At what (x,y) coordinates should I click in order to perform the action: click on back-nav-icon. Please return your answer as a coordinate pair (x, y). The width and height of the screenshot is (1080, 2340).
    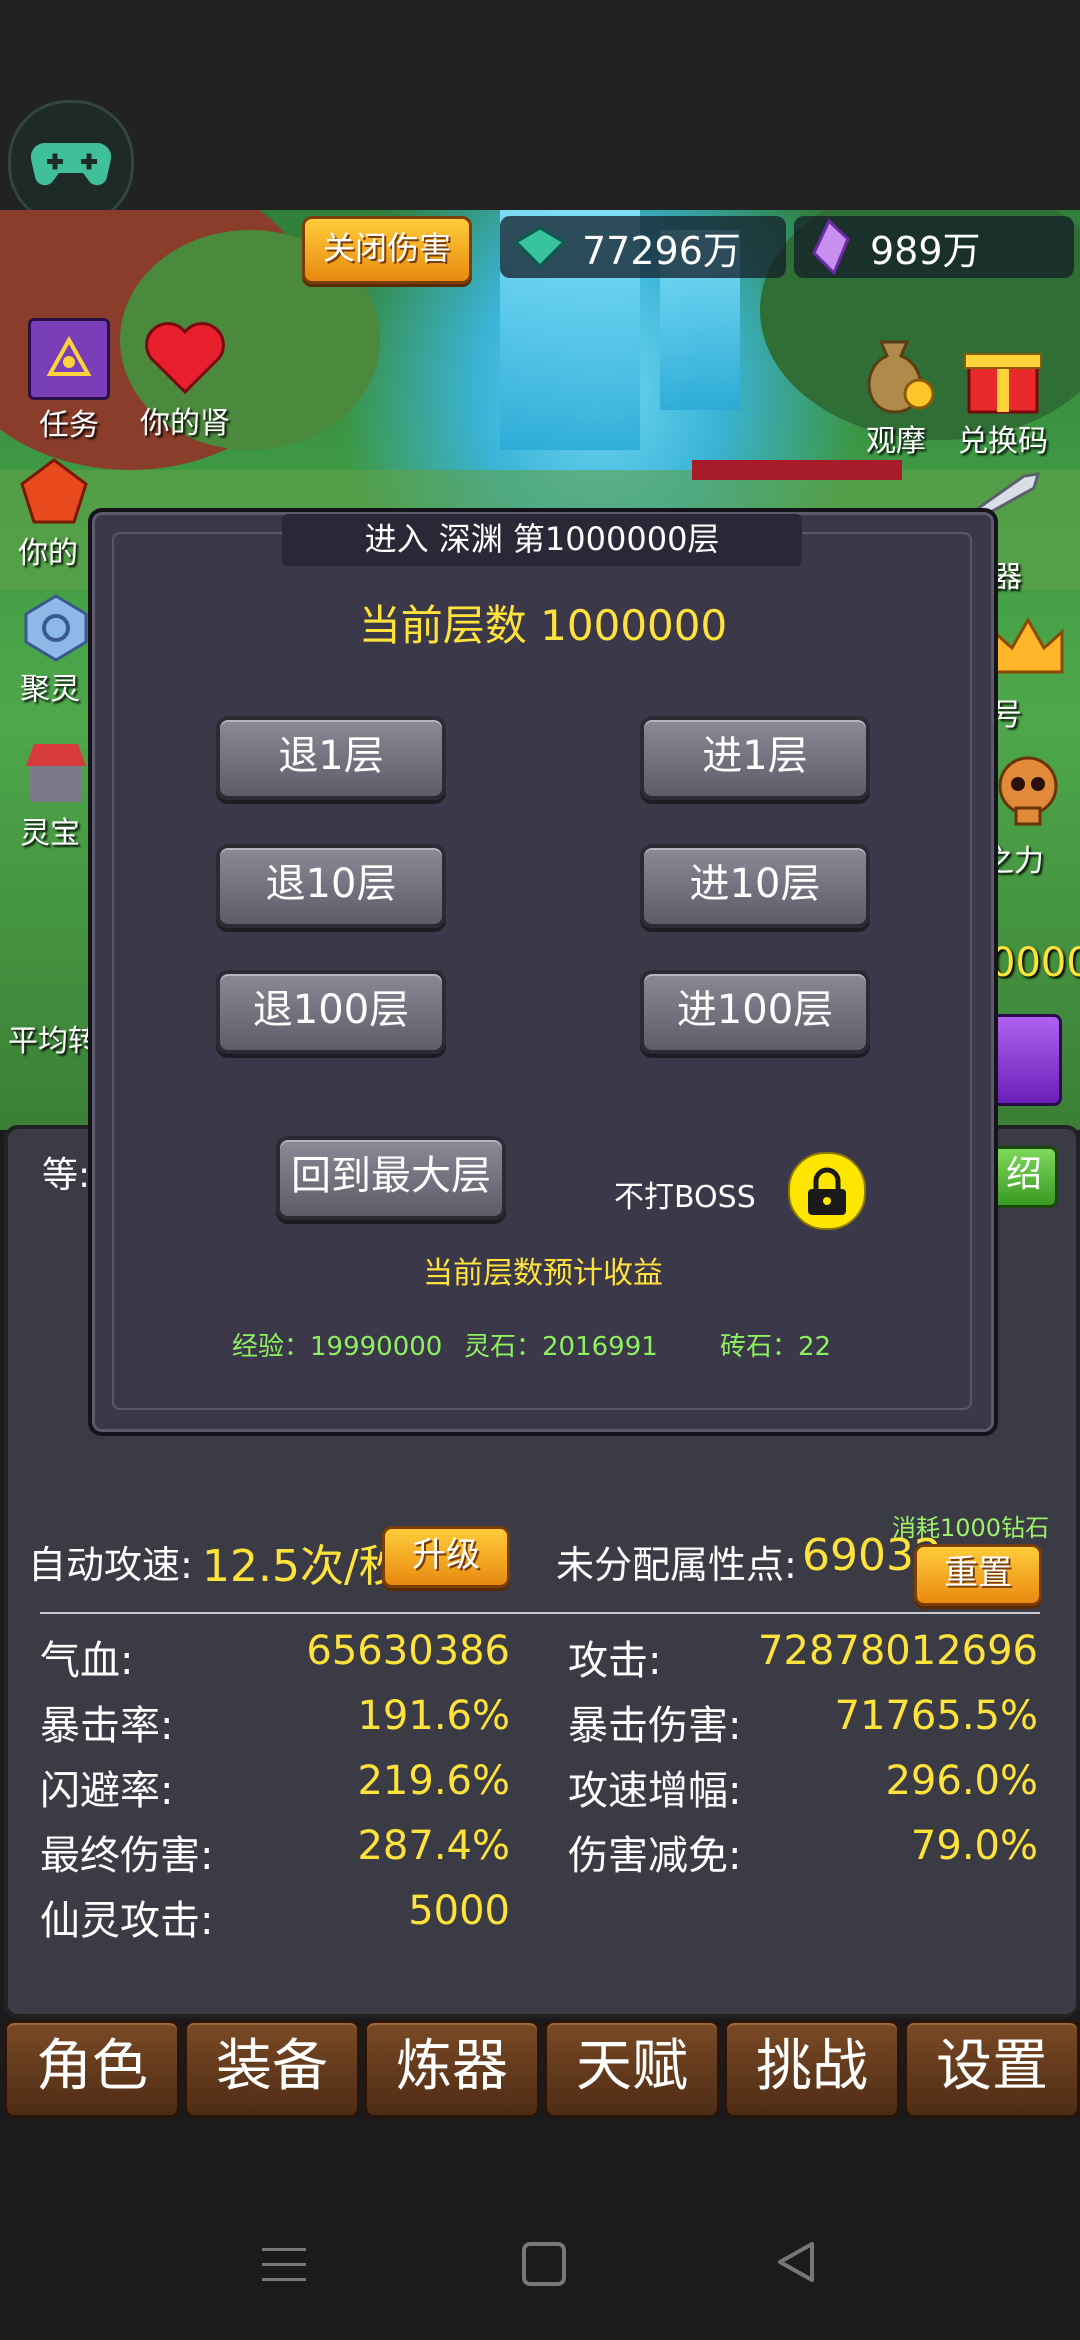
    Looking at the image, I should click on (796, 2262).